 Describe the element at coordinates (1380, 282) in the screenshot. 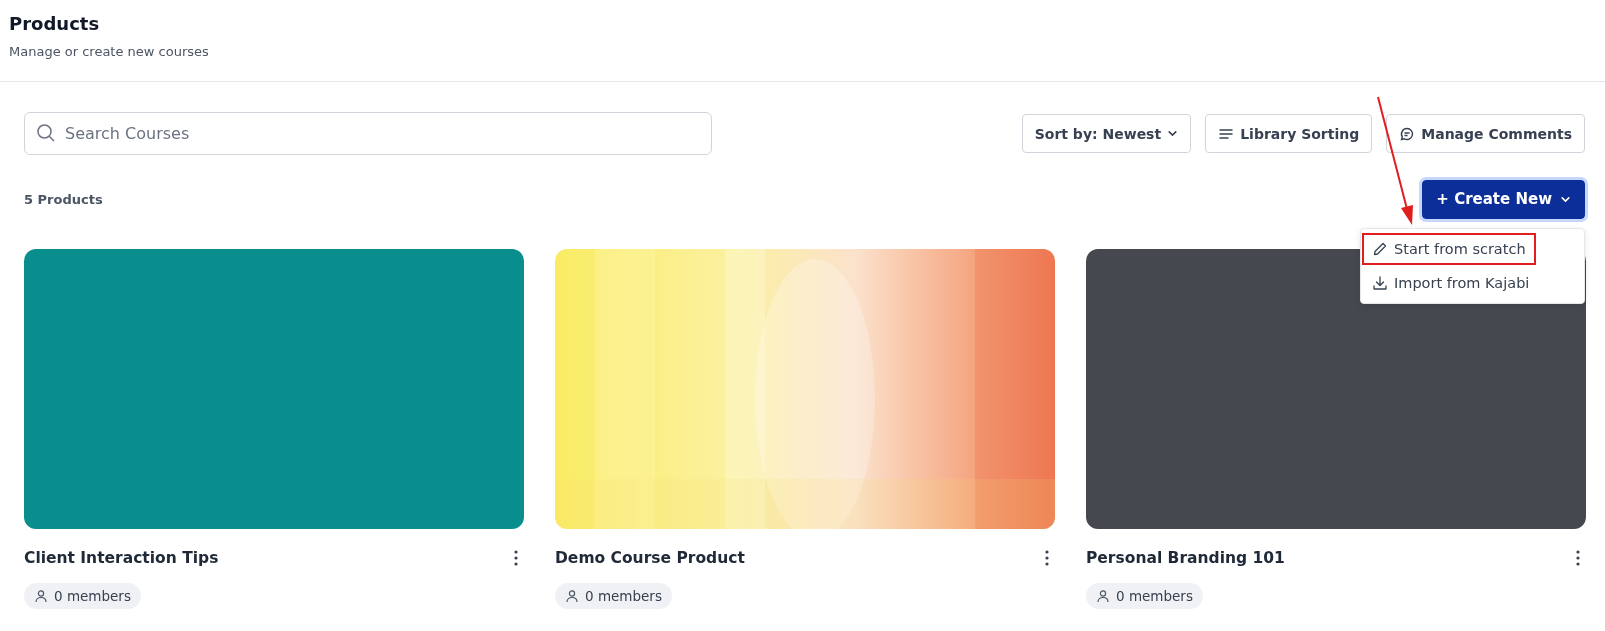

I see `download-icon` at that location.